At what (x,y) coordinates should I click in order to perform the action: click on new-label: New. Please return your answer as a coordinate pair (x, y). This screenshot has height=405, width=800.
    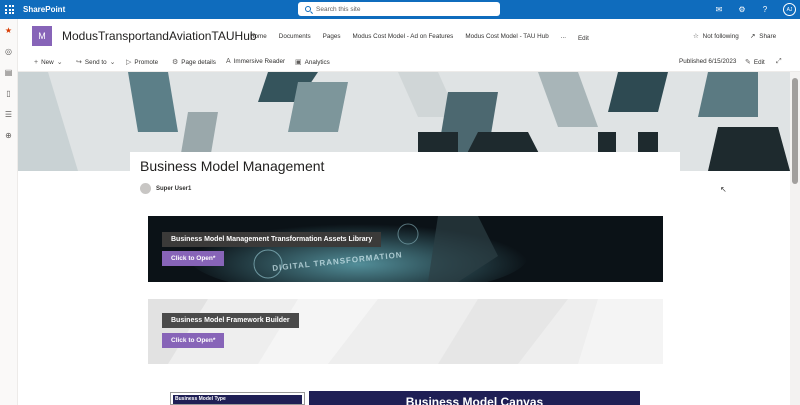
    Looking at the image, I should click on (47, 62).